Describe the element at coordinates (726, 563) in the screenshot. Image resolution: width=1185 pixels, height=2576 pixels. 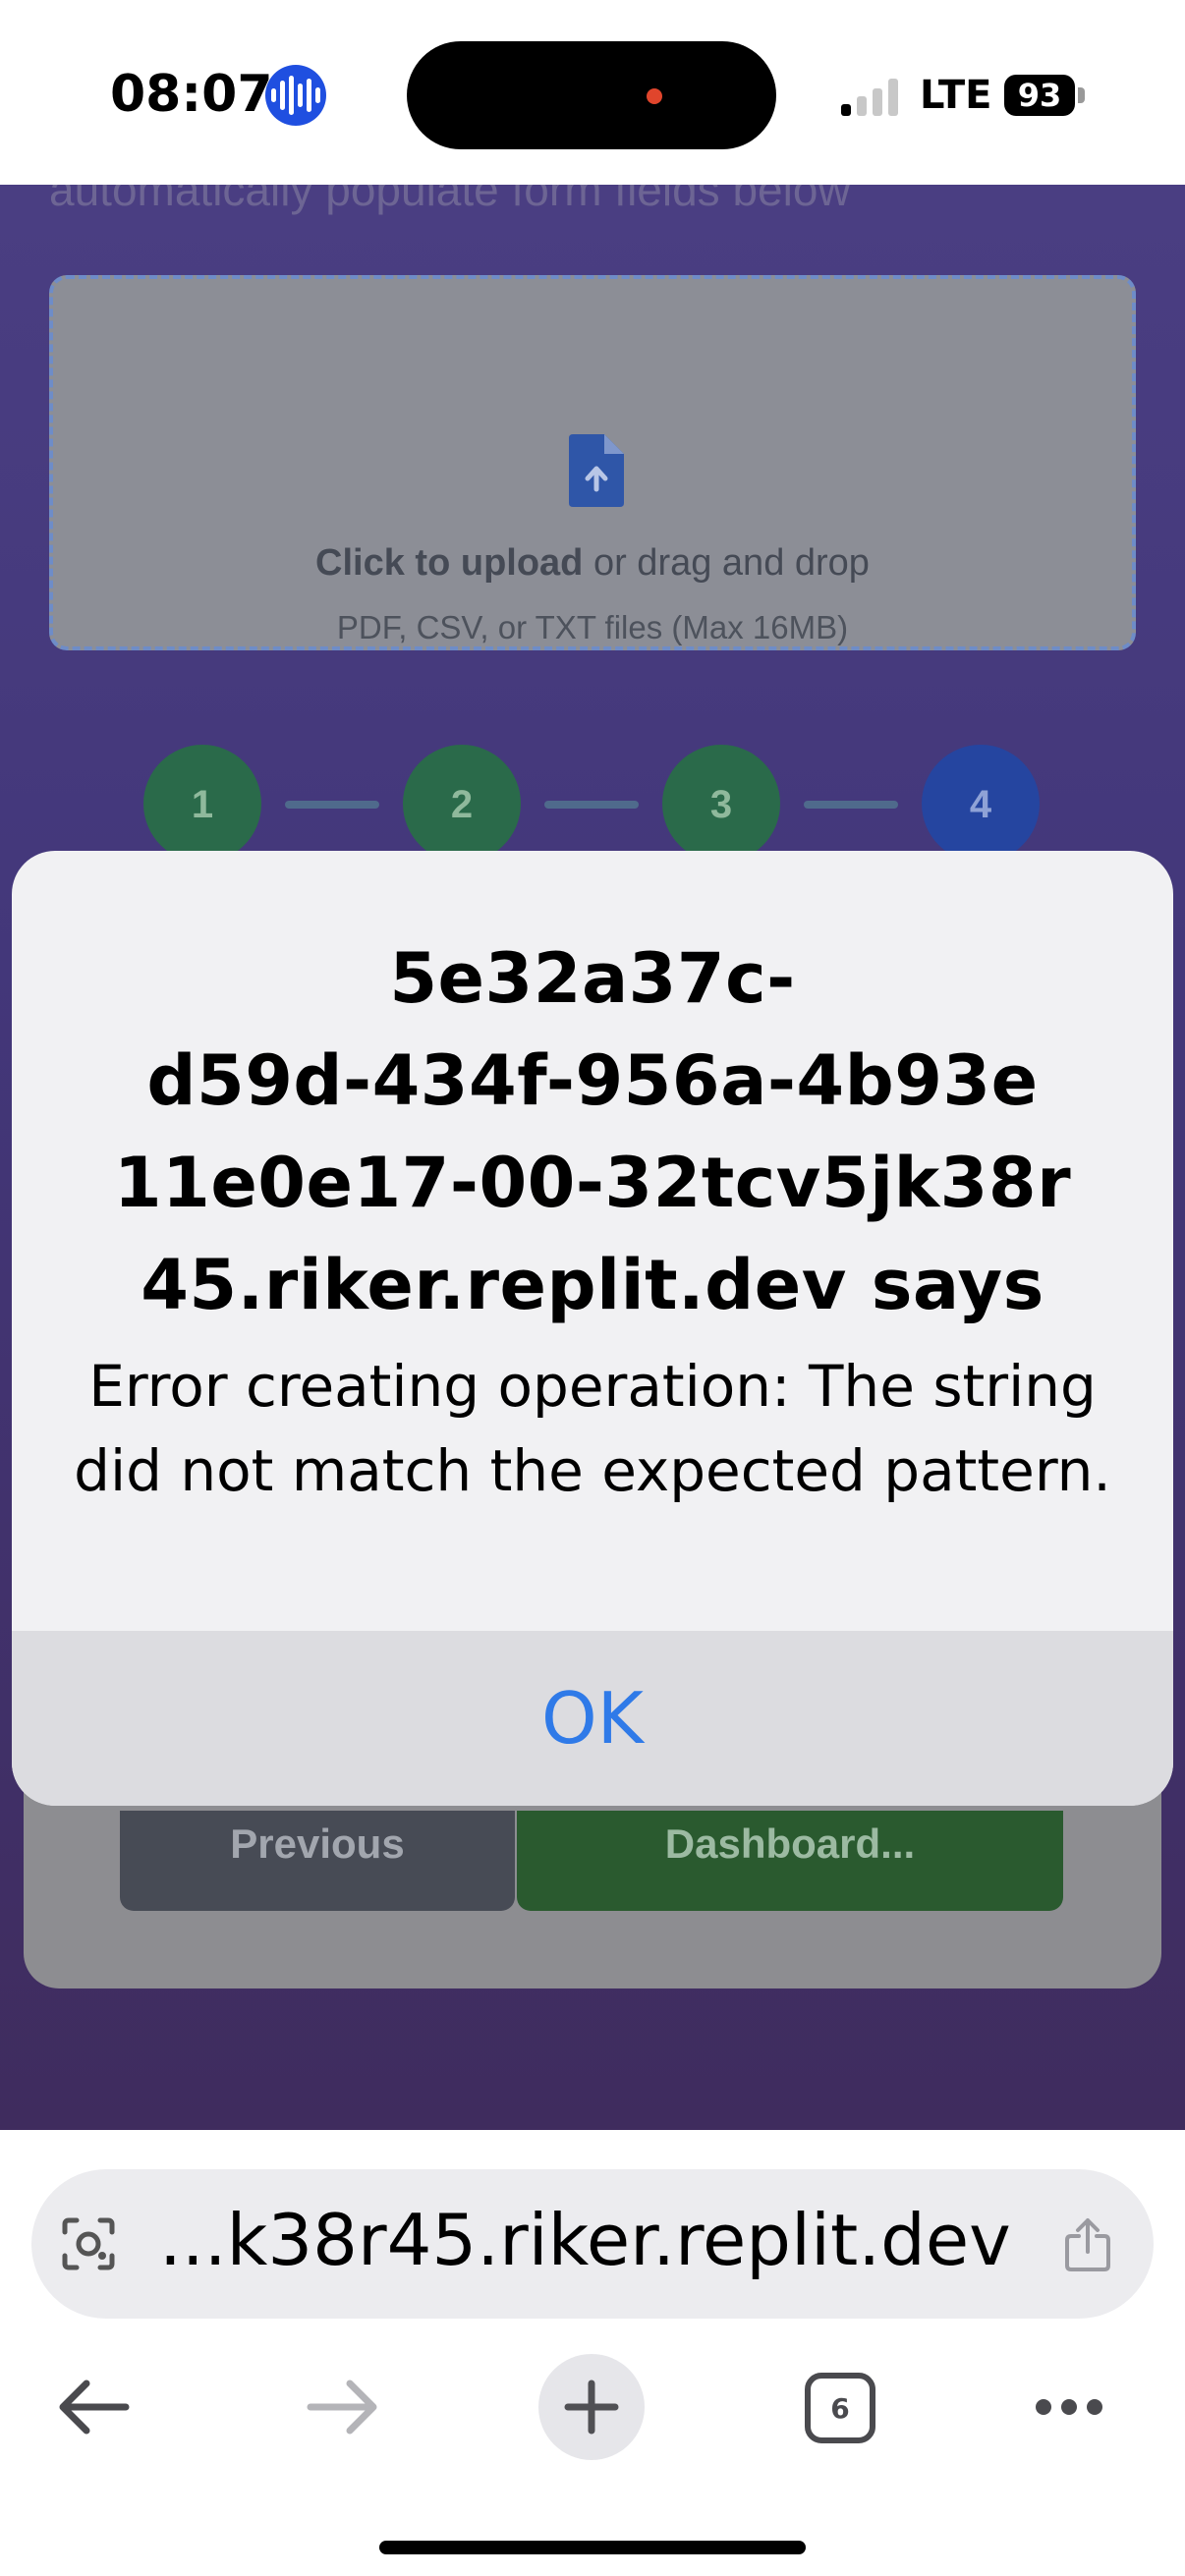
I see `upload-instruction-rest: or drag and drop` at that location.